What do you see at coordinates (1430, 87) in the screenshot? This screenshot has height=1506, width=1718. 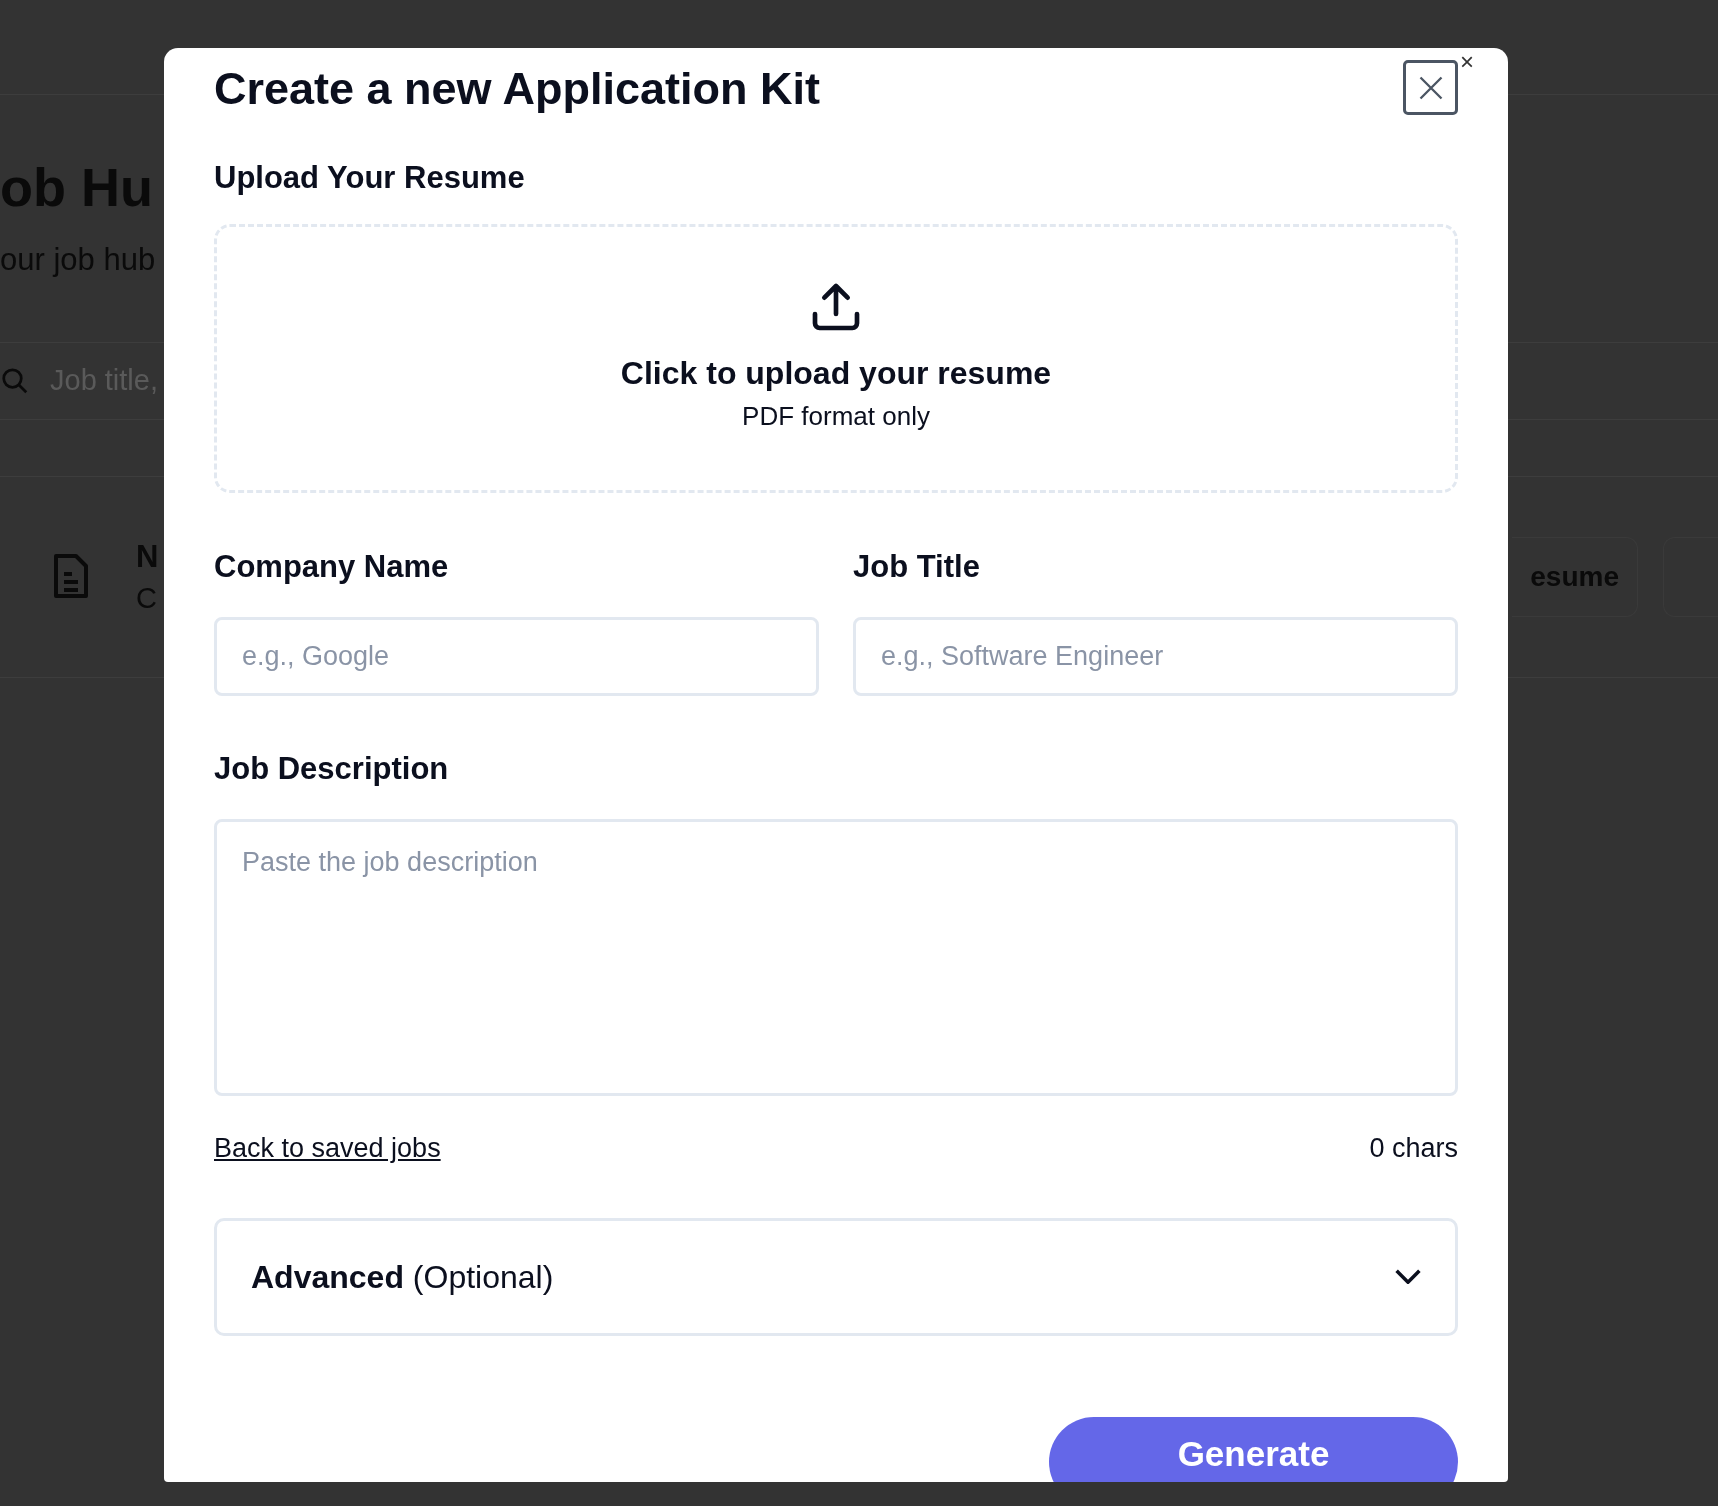 I see `close-button` at bounding box center [1430, 87].